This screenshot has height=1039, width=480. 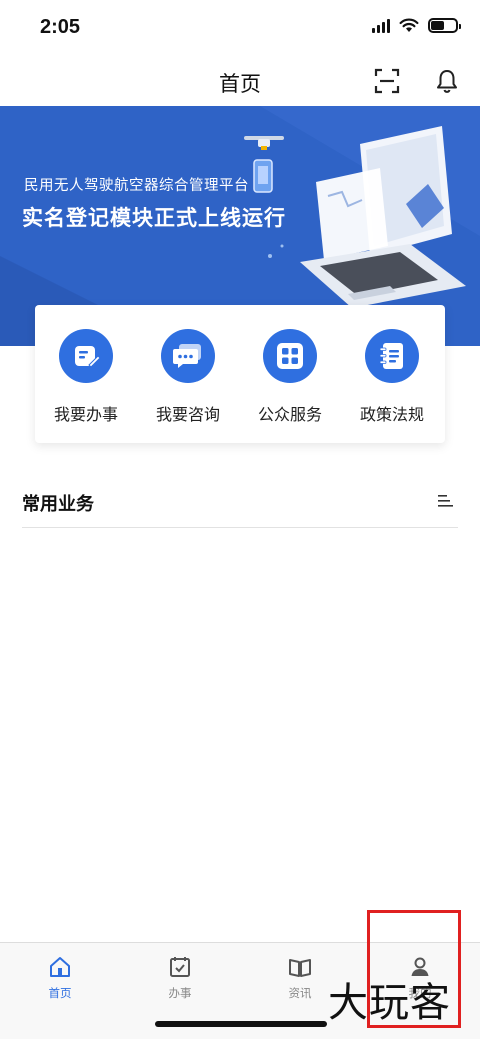 What do you see at coordinates (60, 27) in the screenshot?
I see `status-time: 2:05` at bounding box center [60, 27].